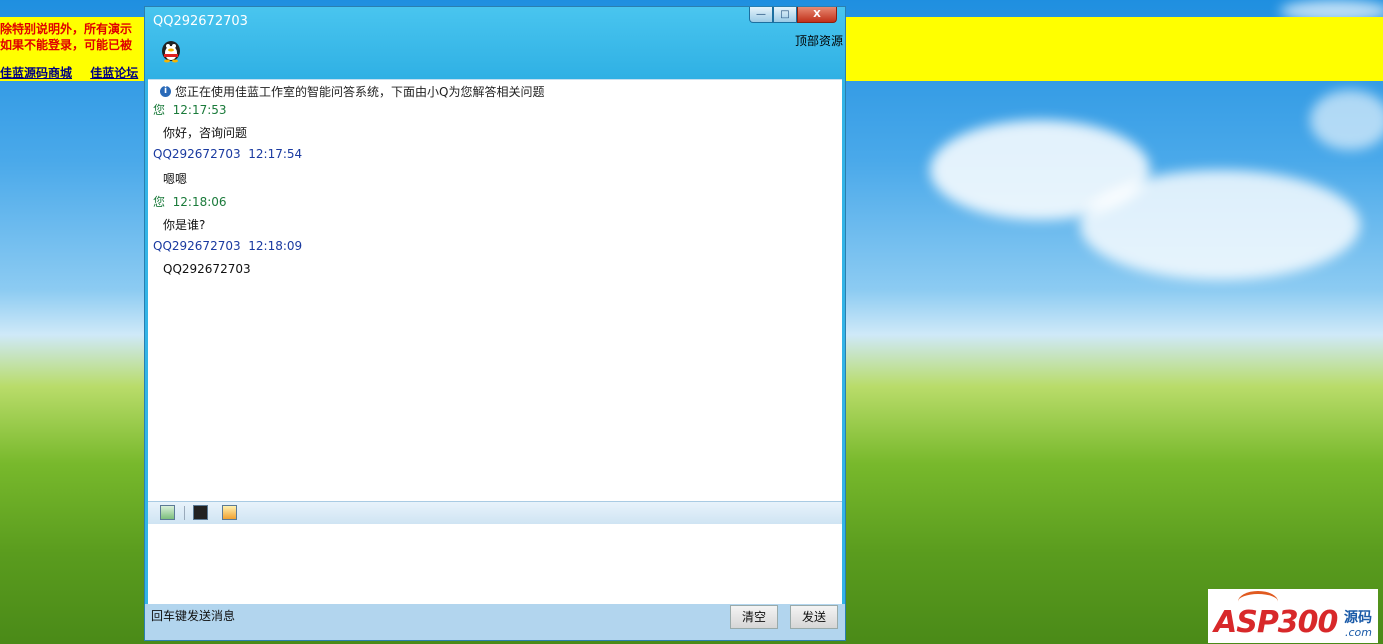  I want to click on close-button: X, so click(817, 15).